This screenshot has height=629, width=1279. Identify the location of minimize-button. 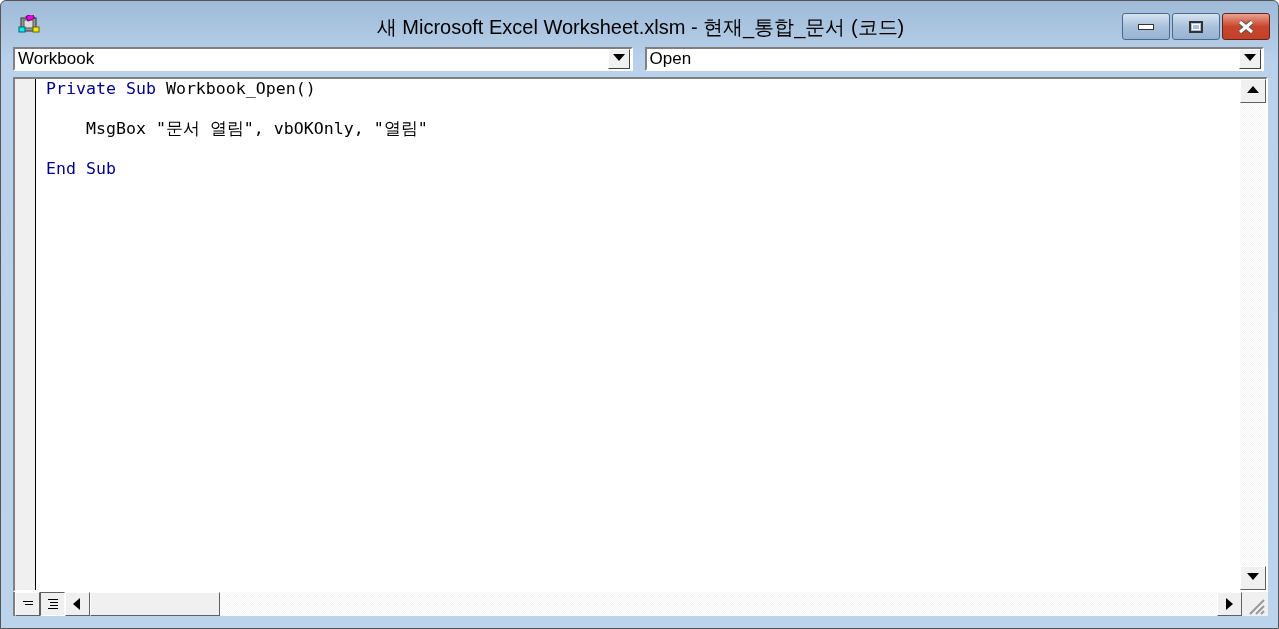
(1146, 26).